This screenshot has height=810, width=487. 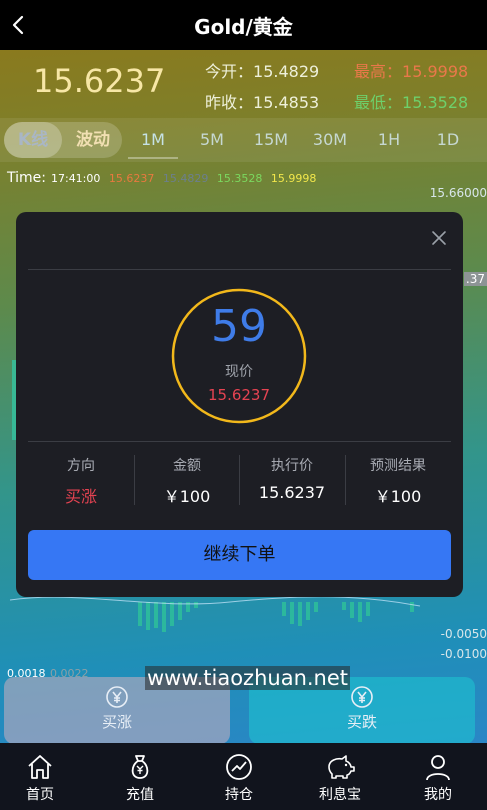 I want to click on yen-up-icon, so click(x=117, y=697).